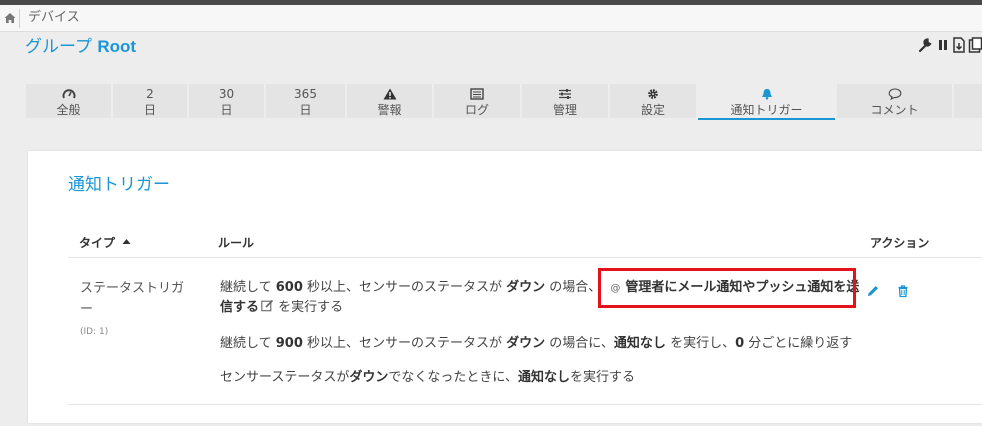 This screenshot has height=426, width=982. Describe the element at coordinates (68, 101) in the screenshot. I see `tab-overview: 全般` at that location.